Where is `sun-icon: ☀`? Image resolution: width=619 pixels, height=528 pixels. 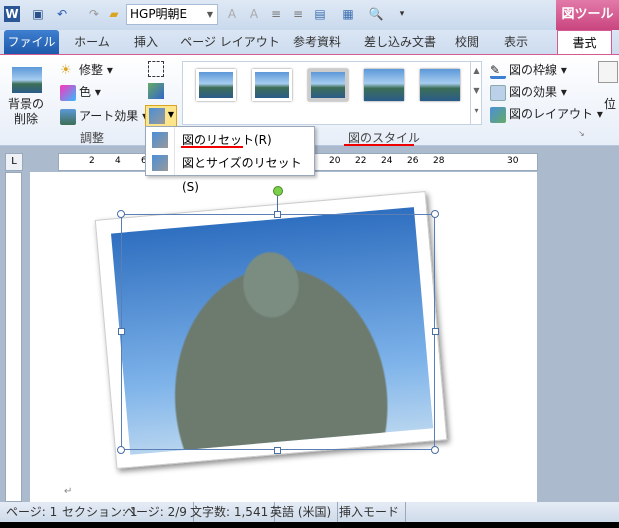
sun-icon: ☀ is located at coordinates (66, 70).